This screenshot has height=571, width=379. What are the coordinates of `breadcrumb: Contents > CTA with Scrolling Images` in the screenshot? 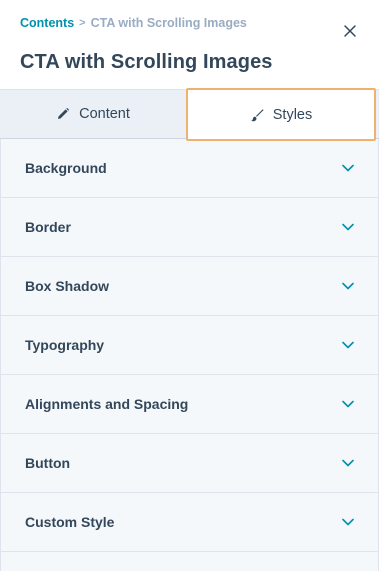 It's located at (133, 23).